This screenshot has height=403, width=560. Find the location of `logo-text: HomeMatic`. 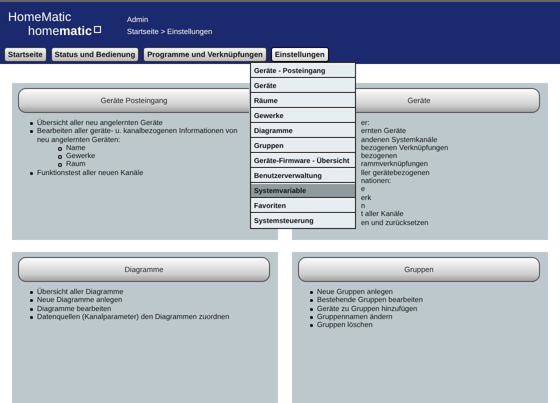

logo-text: HomeMatic is located at coordinates (40, 17).